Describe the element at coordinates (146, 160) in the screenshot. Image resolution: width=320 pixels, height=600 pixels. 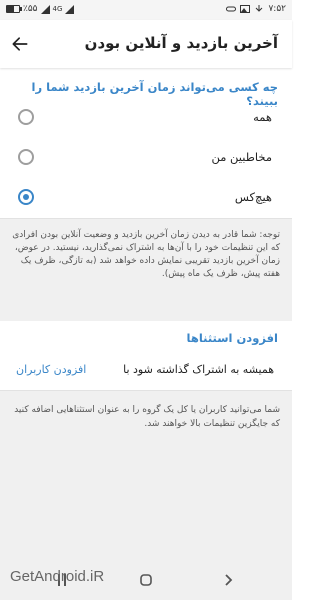
I see `radio-option-my-contacts: مخاطبین من` at that location.